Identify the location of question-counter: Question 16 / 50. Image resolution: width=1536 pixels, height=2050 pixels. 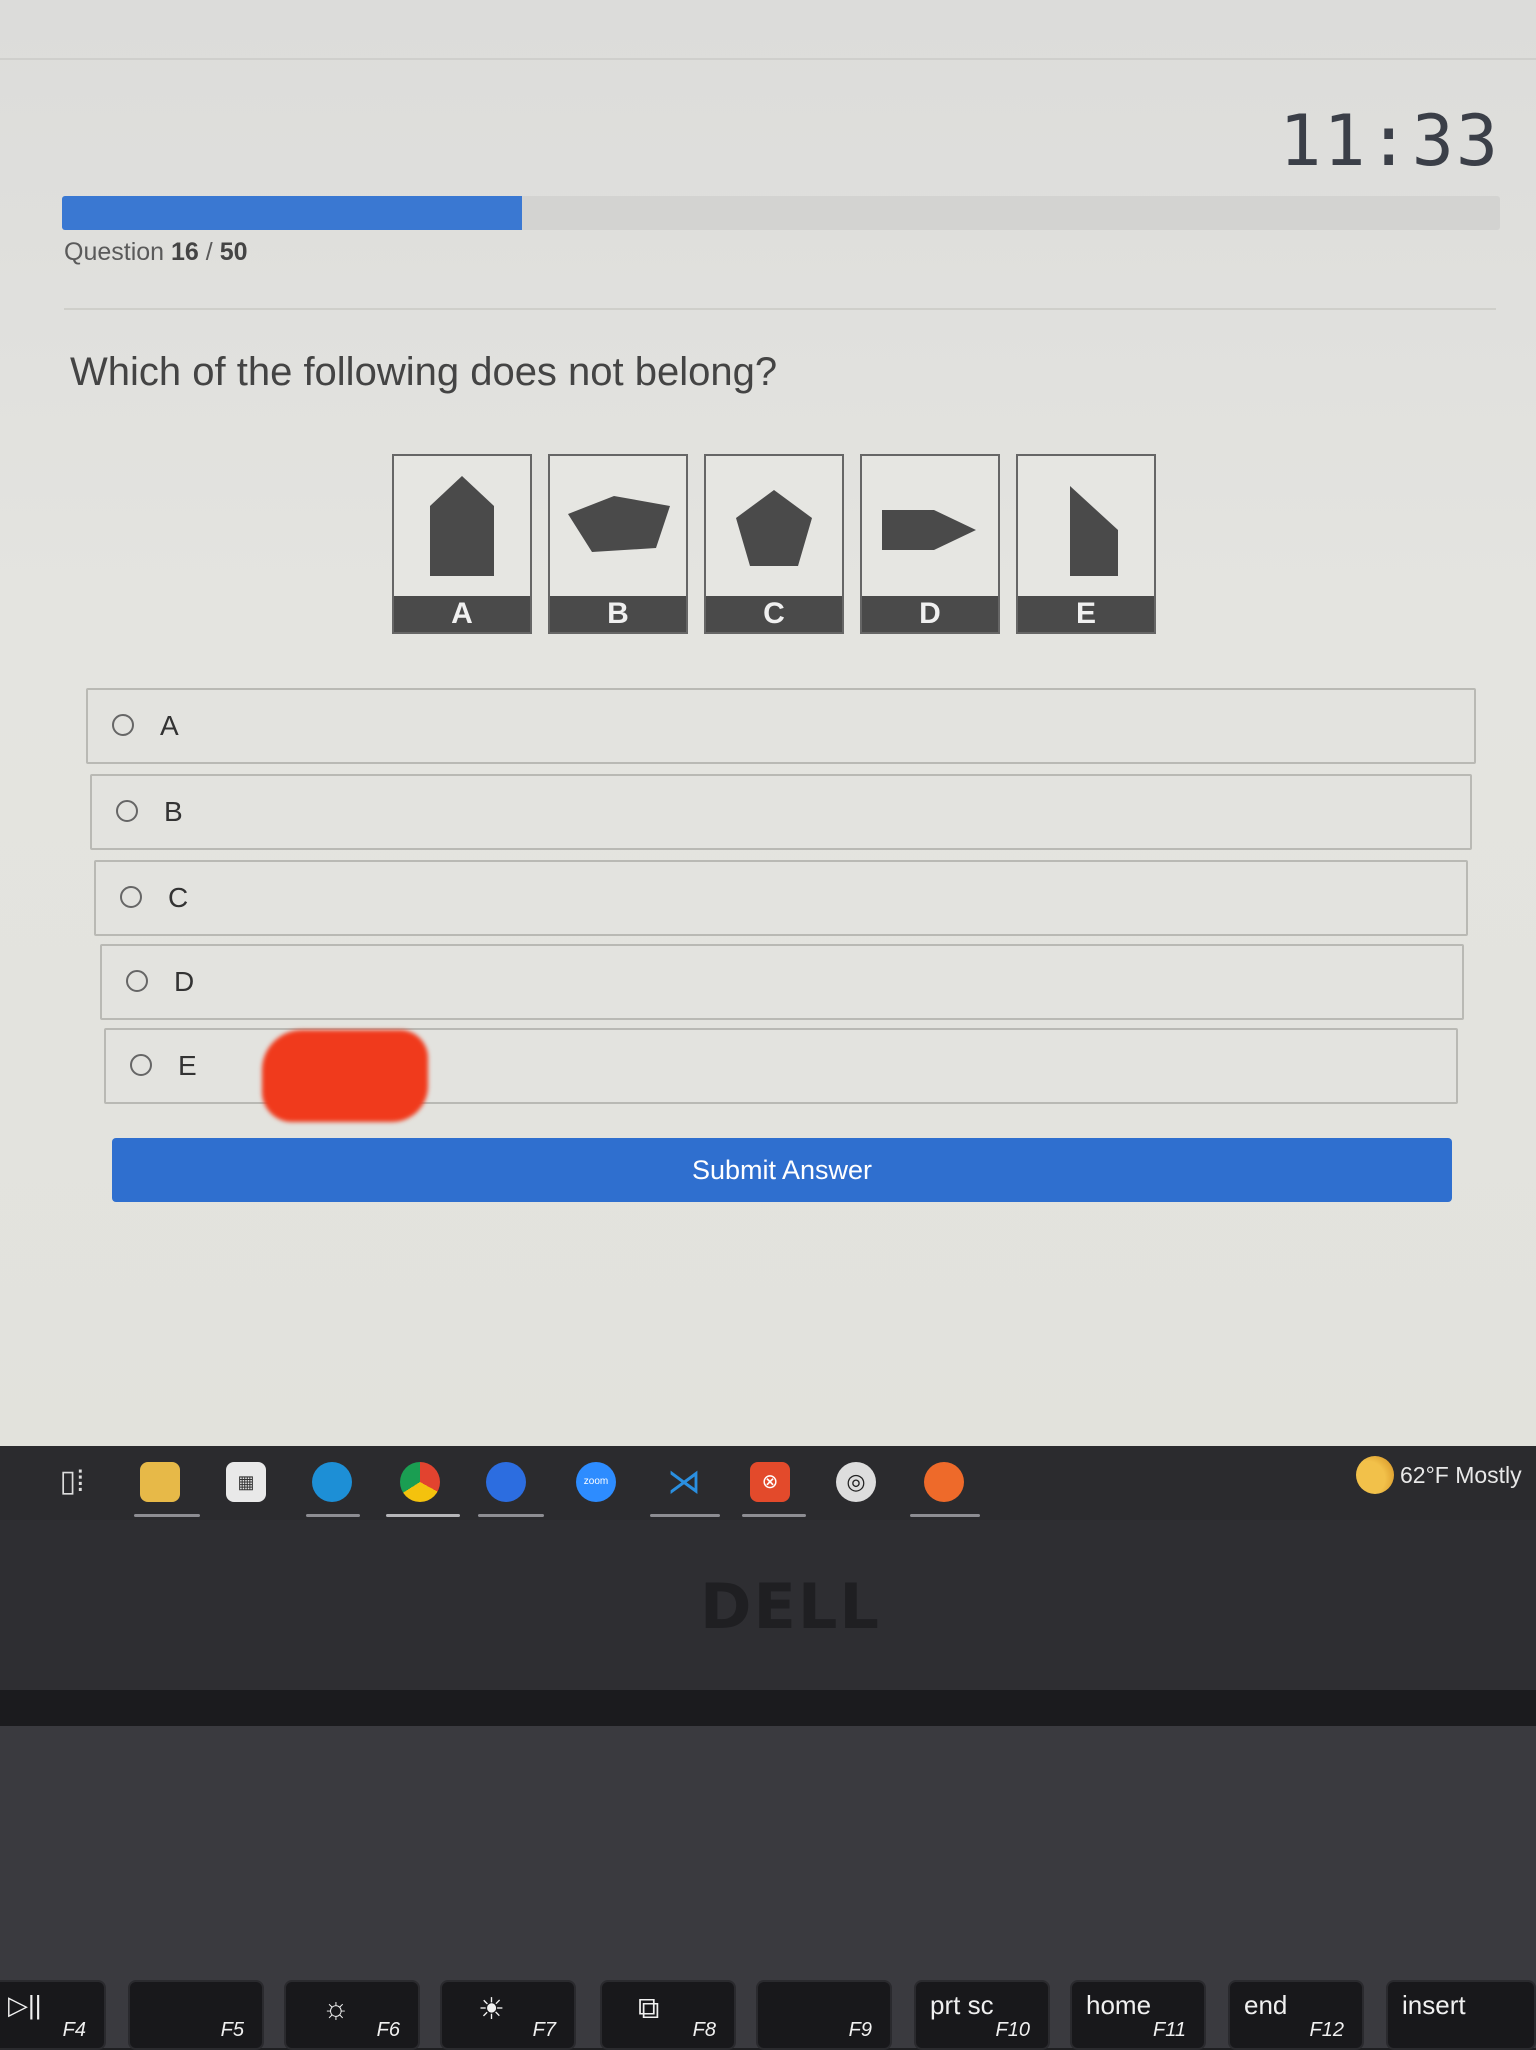
(156, 252).